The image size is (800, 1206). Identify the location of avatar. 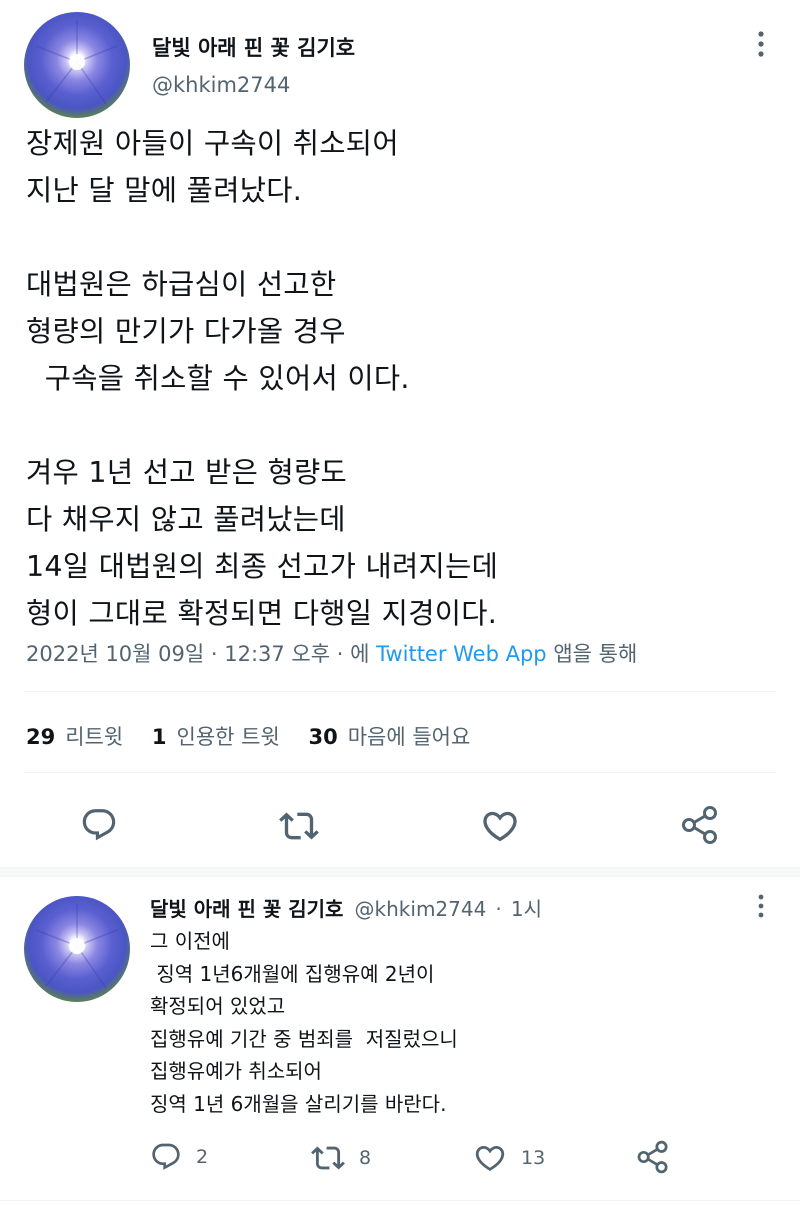
(77, 65).